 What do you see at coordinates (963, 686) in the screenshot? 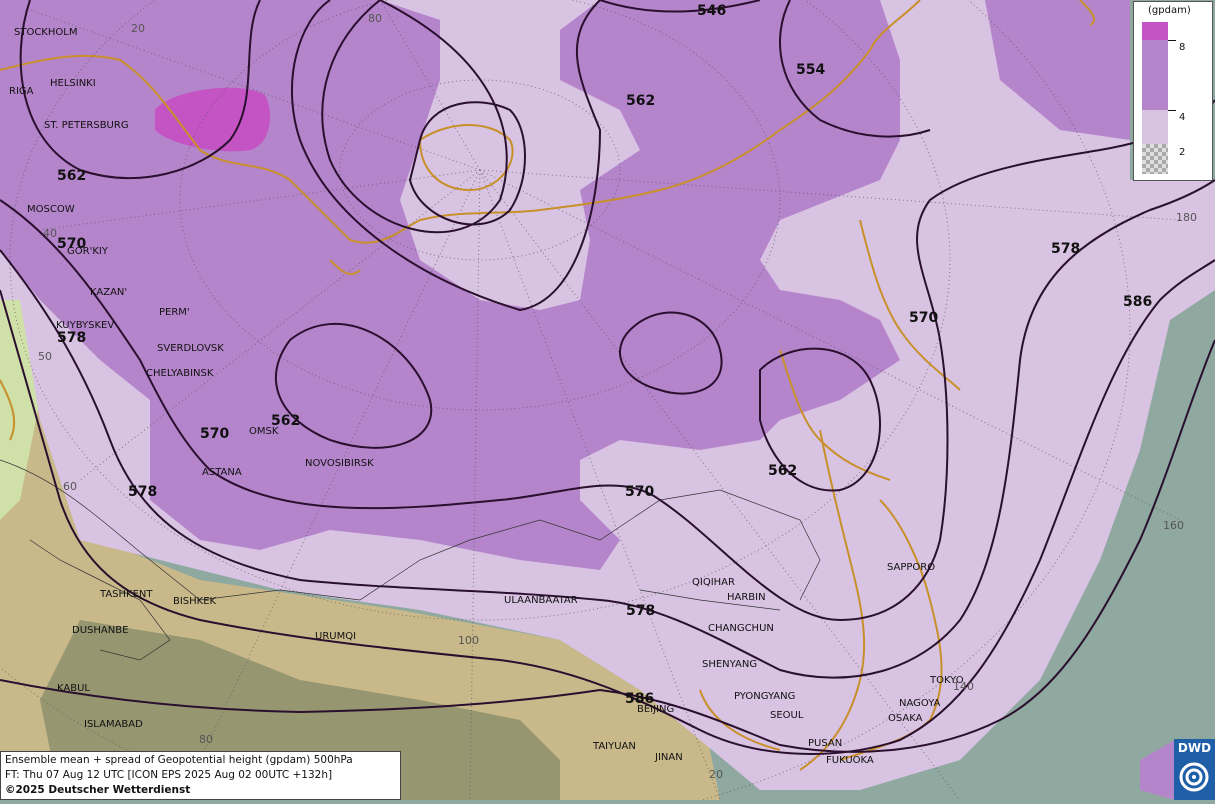
I see `grid-label: 140` at bounding box center [963, 686].